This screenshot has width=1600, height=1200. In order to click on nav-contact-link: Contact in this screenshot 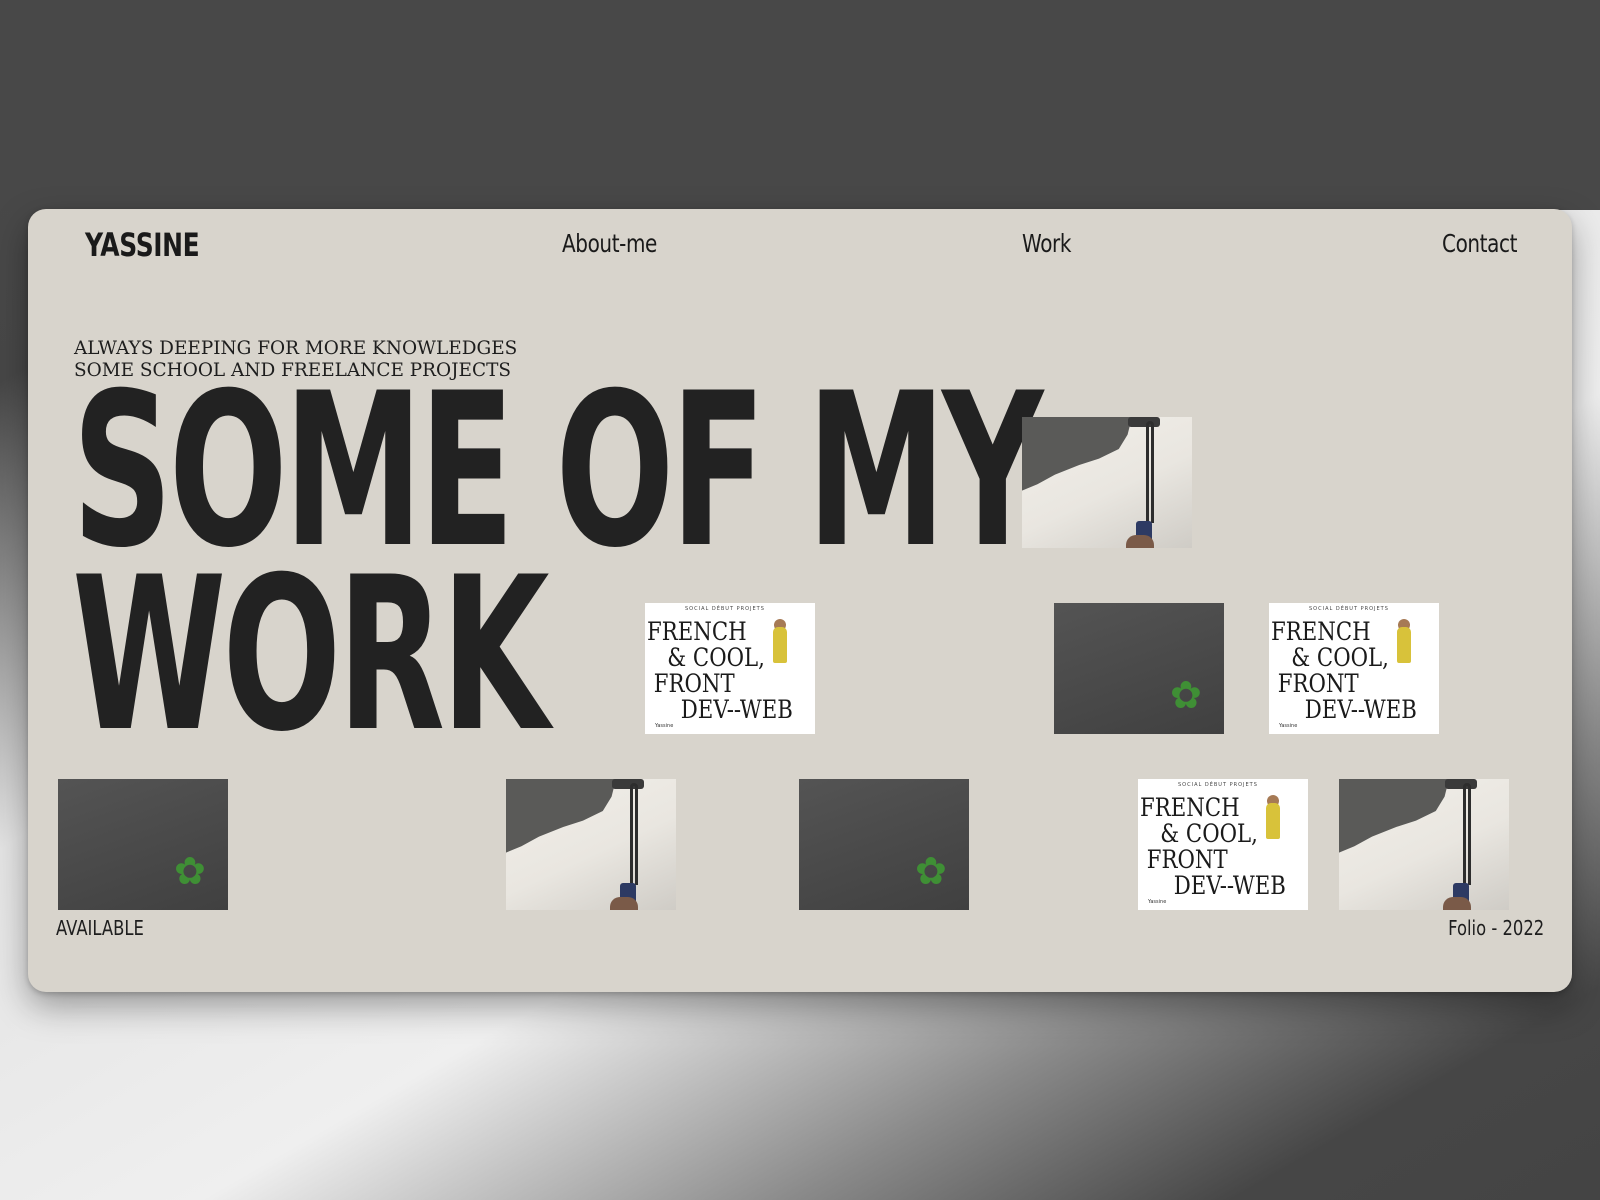, I will do `click(1479, 243)`.